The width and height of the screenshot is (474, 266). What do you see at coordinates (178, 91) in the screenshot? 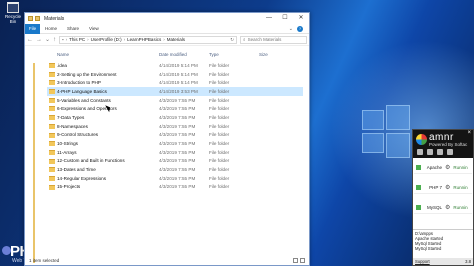
I see `file-date: 4/14/2019 3:53 PM` at bounding box center [178, 91].